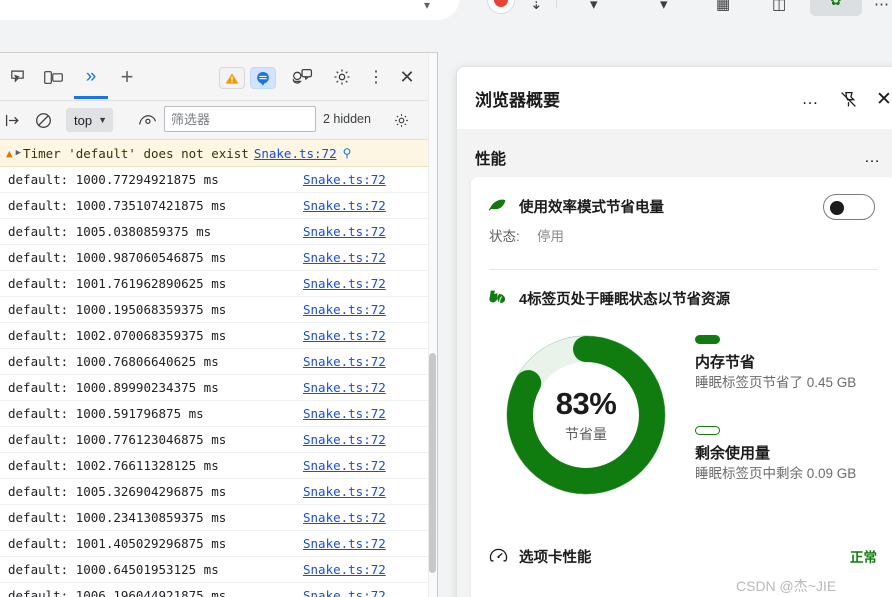  I want to click on chevron-down-icon: ▾, so click(427, 6).